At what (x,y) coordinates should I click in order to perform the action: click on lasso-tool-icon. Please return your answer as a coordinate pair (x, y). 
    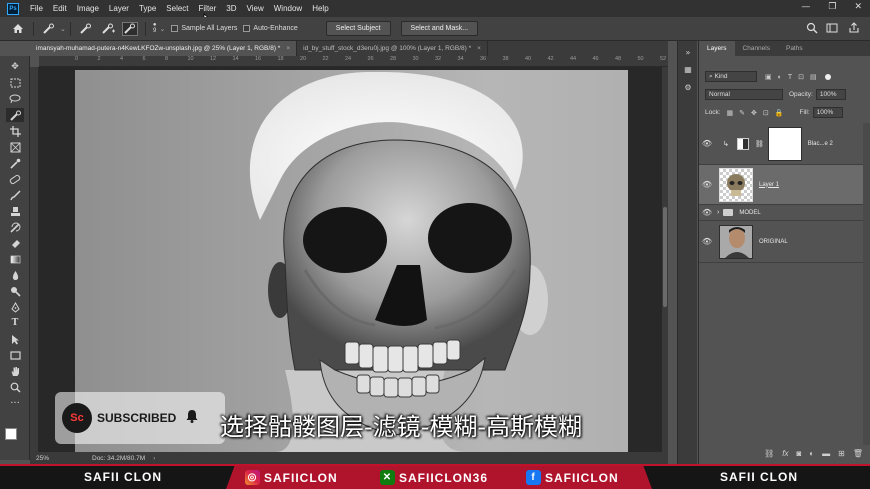
    Looking at the image, I should click on (15, 99).